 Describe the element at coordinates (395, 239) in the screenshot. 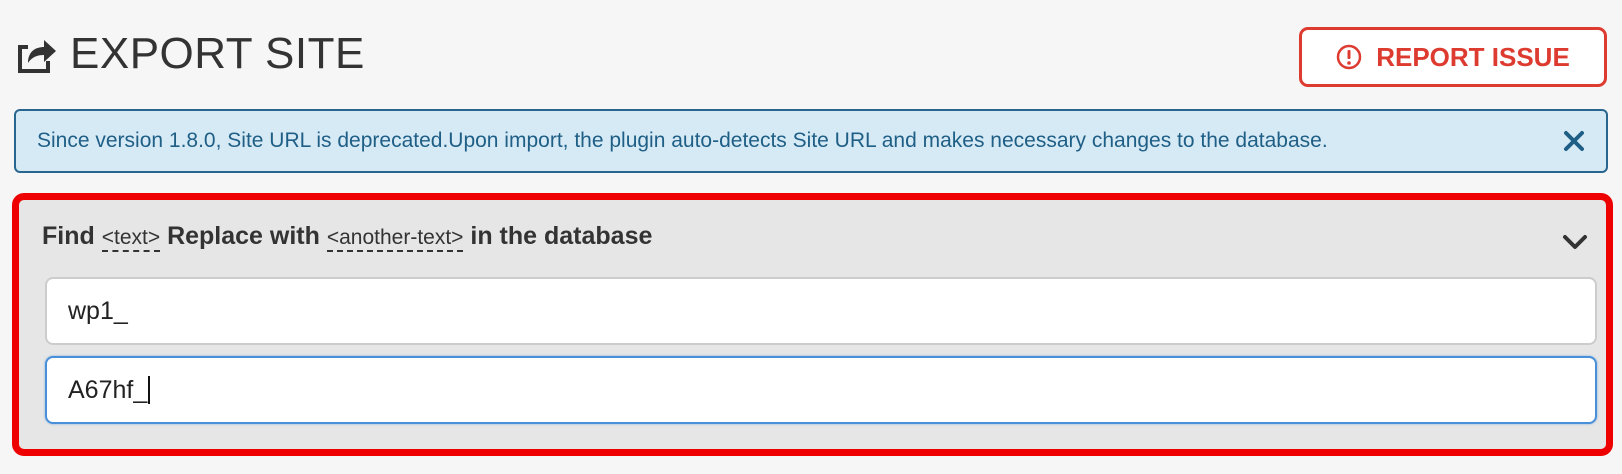

I see `another-text-token: <another-text>` at that location.